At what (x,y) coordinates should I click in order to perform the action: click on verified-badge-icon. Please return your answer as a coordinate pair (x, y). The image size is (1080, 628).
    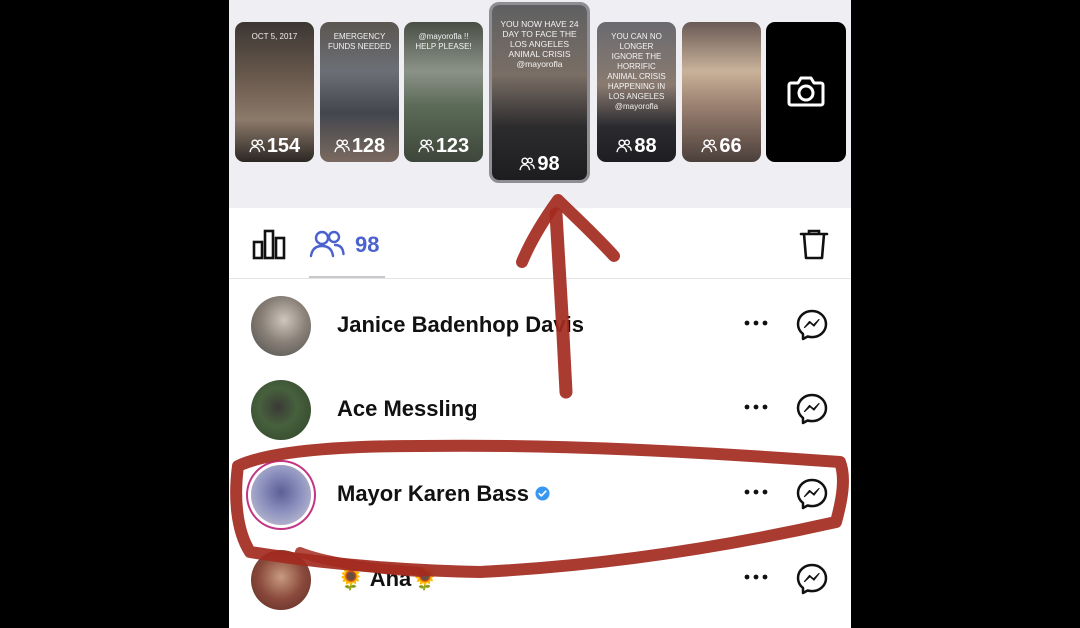
    Looking at the image, I should click on (542, 493).